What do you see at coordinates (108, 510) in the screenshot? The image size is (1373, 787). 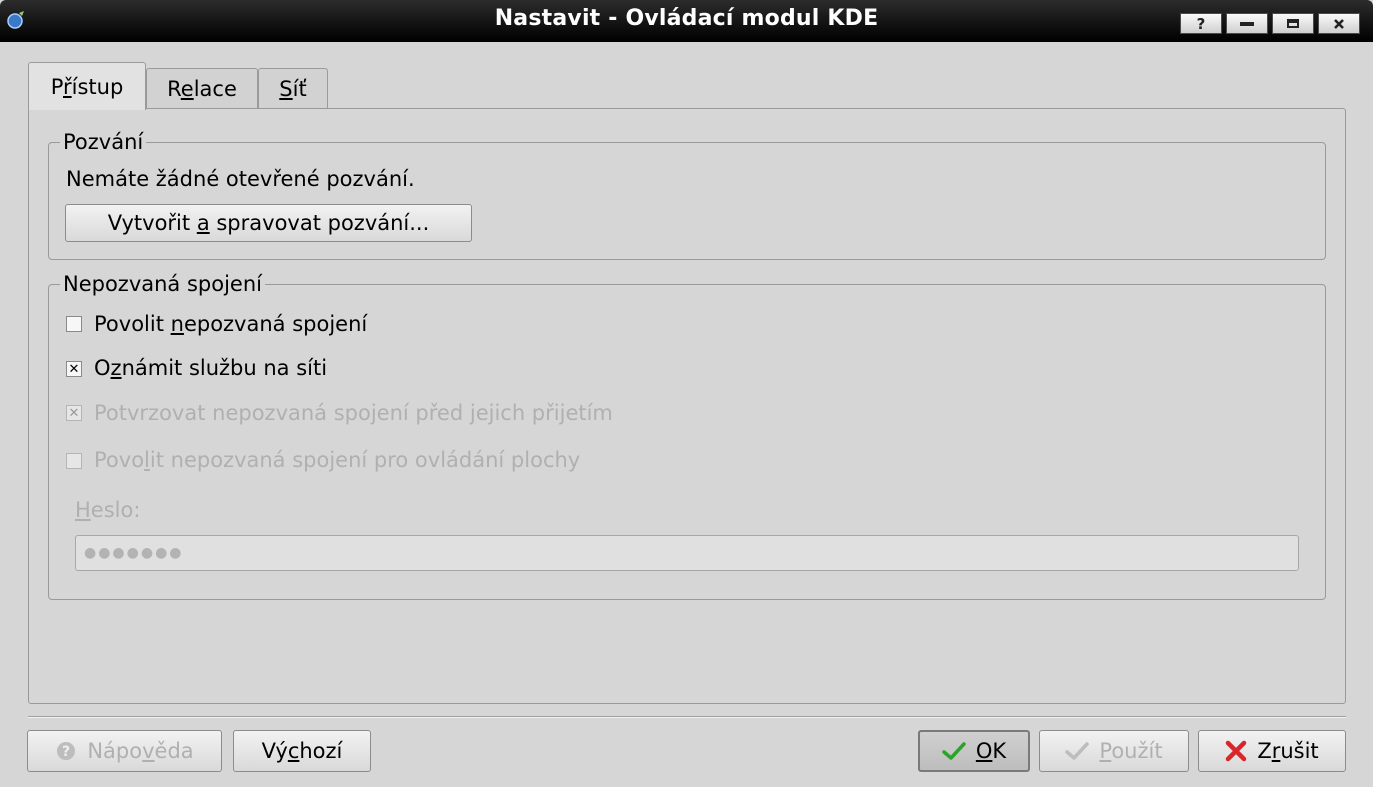 I see `password-label: Heslo:` at bounding box center [108, 510].